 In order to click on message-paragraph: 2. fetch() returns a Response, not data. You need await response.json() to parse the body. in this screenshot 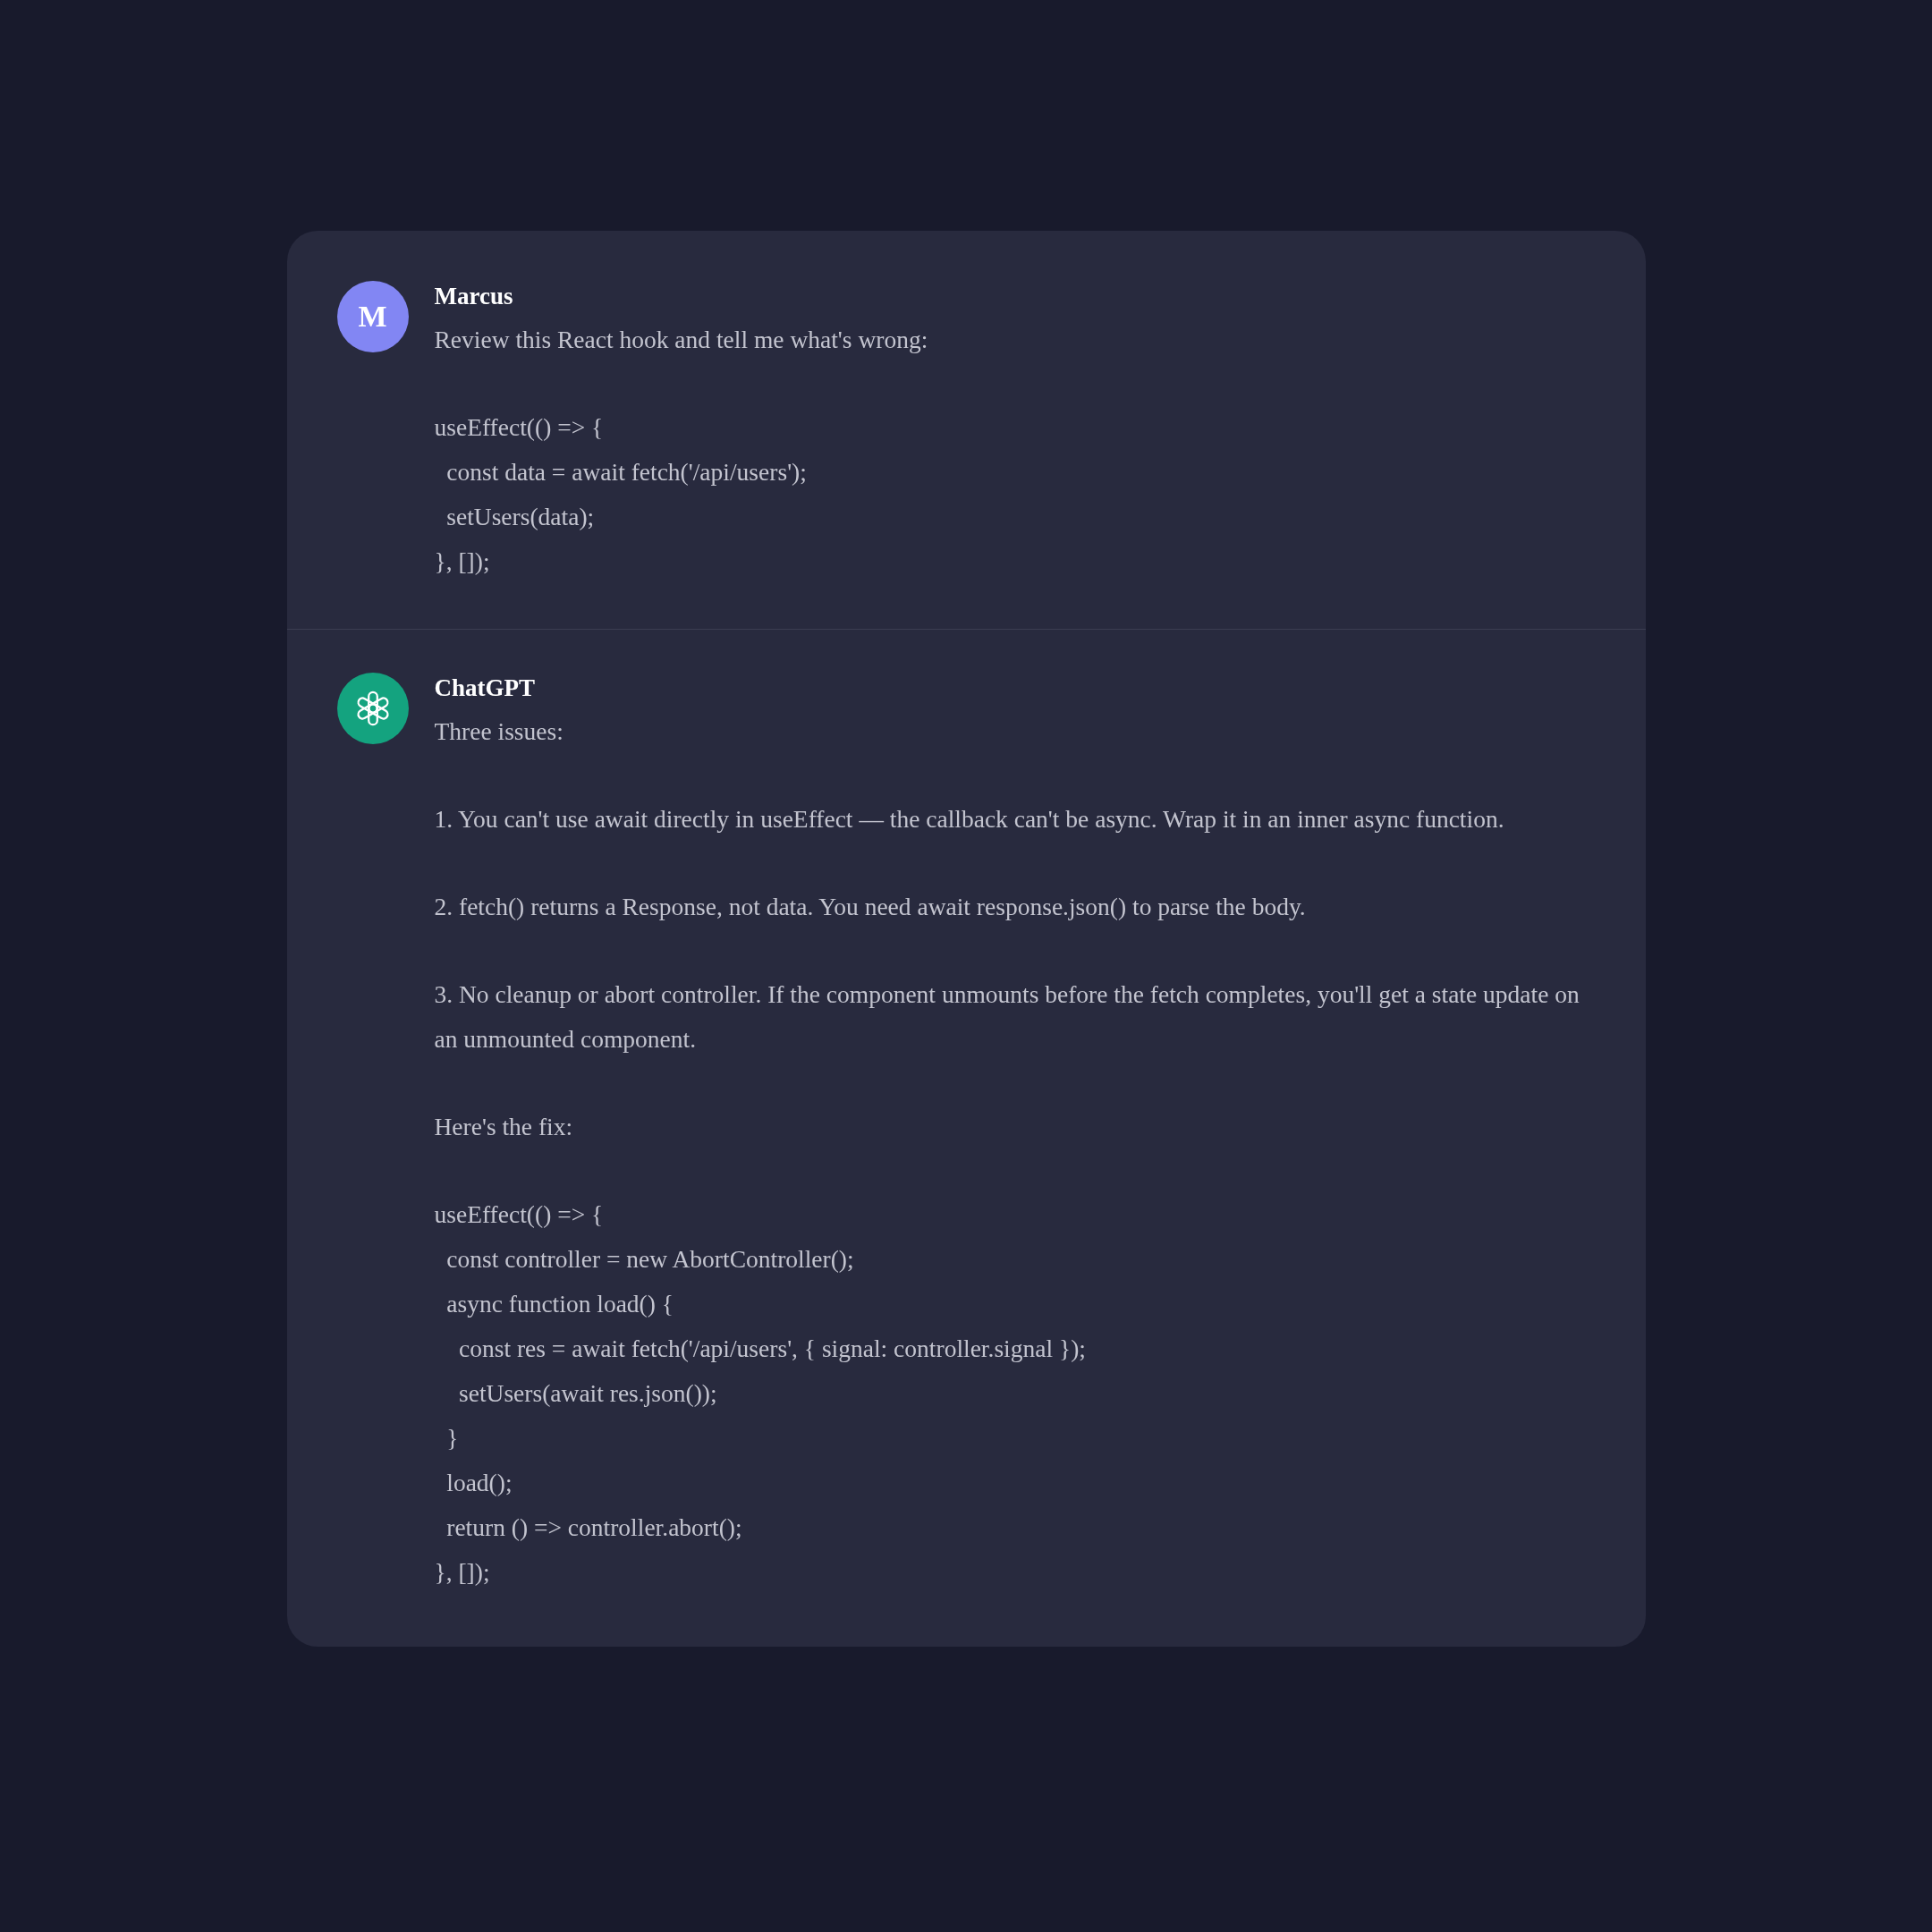, I will do `click(870, 907)`.